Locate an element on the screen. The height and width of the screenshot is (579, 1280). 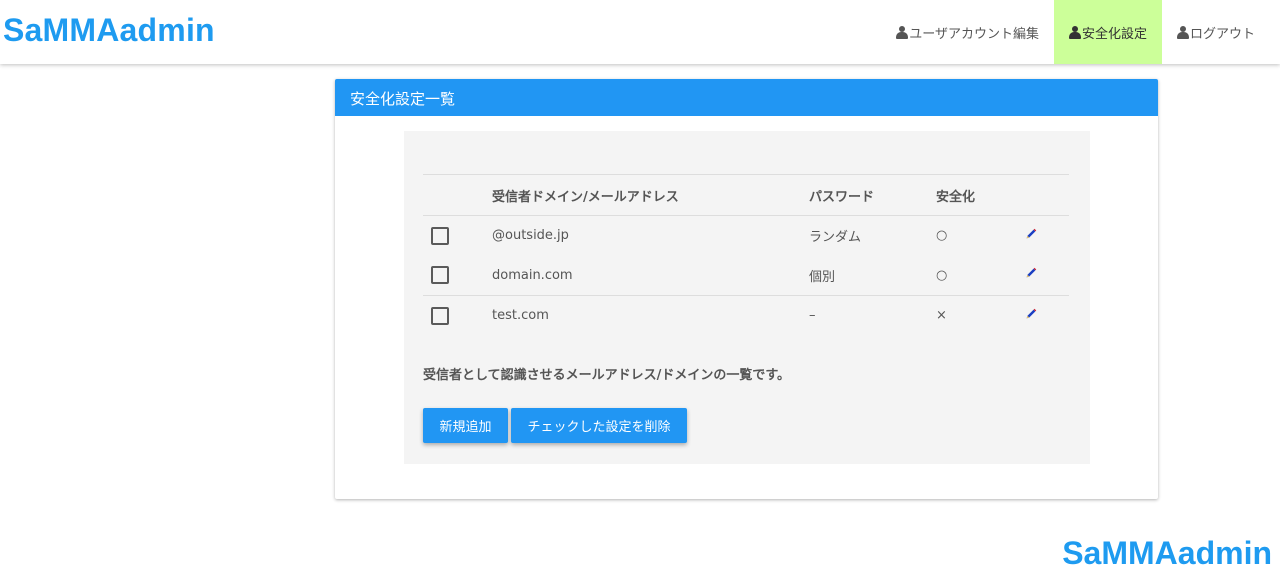
cell-address: domain.com is located at coordinates (650, 275).